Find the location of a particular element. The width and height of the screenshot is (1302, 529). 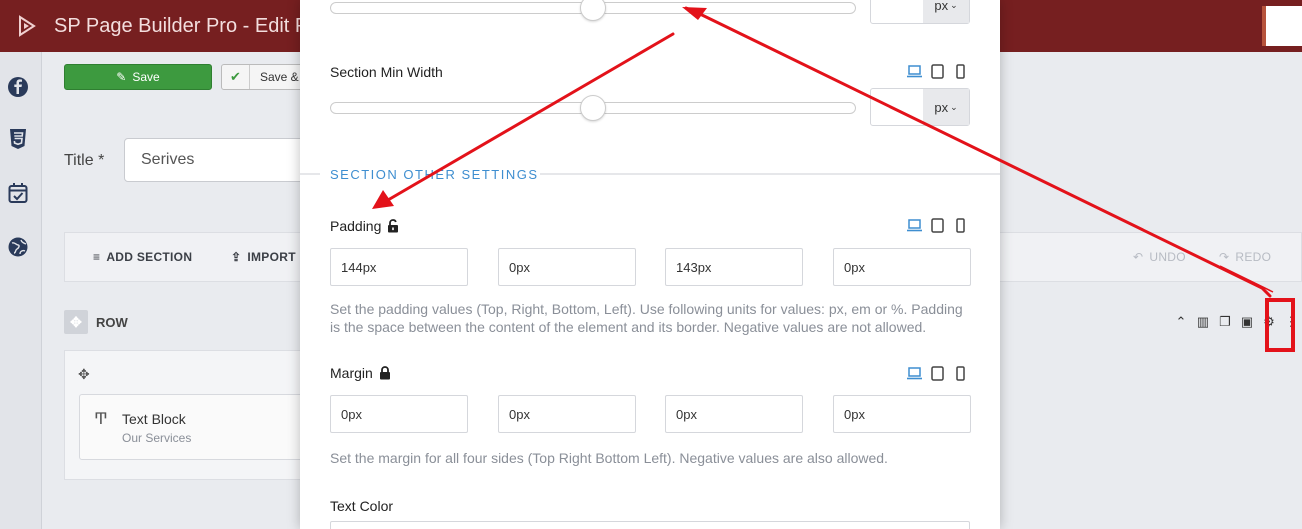

save-close-label: Save & is located at coordinates (279, 77).